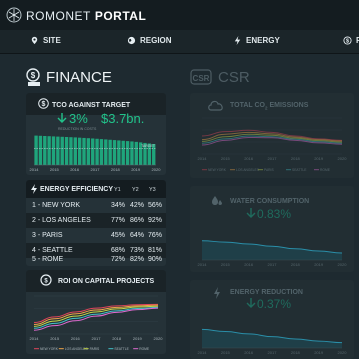 The width and height of the screenshot is (359, 359). What do you see at coordinates (96, 205) in the screenshot?
I see `table-row: 1 - NEW YORK 34% 42% 56%` at bounding box center [96, 205].